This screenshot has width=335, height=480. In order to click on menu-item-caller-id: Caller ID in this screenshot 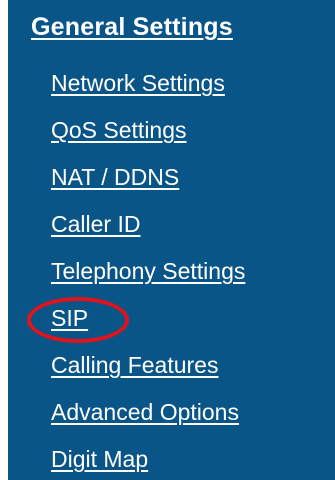, I will do `click(95, 224)`.